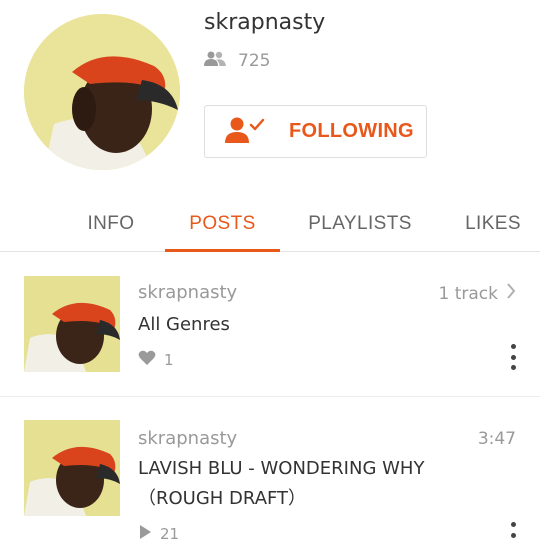  Describe the element at coordinates (222, 250) in the screenshot. I see `active-tab-indicator` at that location.